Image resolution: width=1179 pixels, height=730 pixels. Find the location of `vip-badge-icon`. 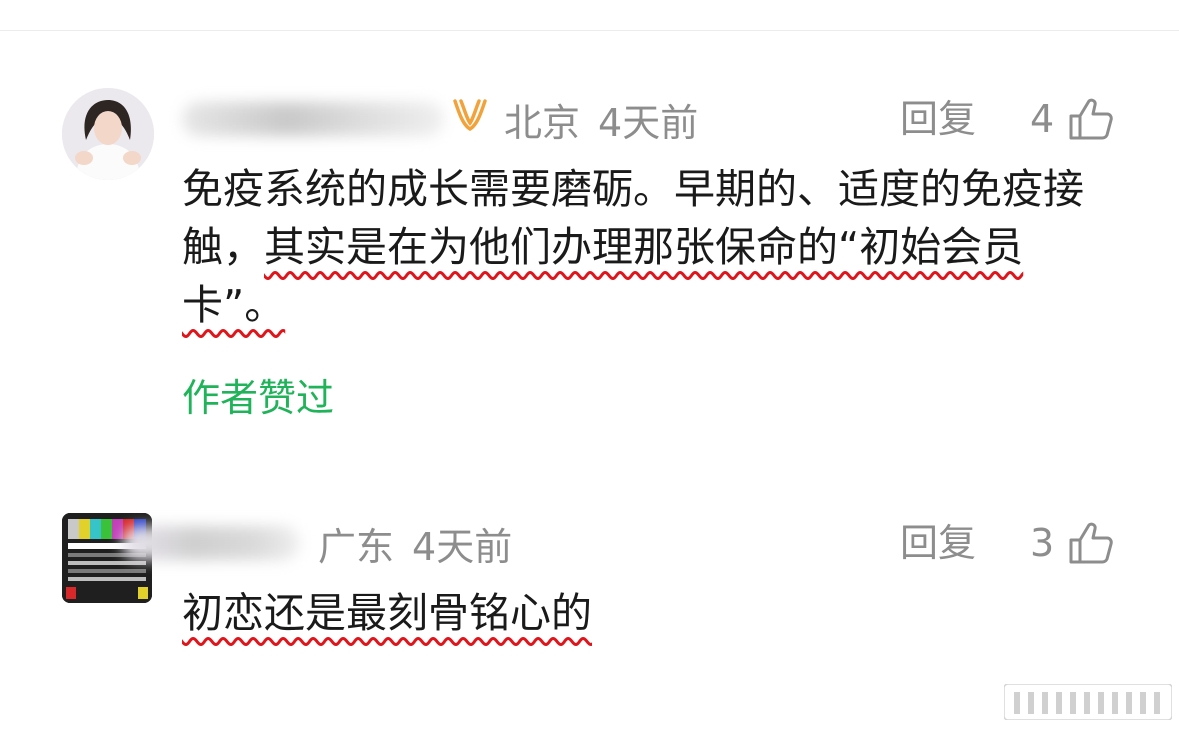

vip-badge-icon is located at coordinates (470, 119).